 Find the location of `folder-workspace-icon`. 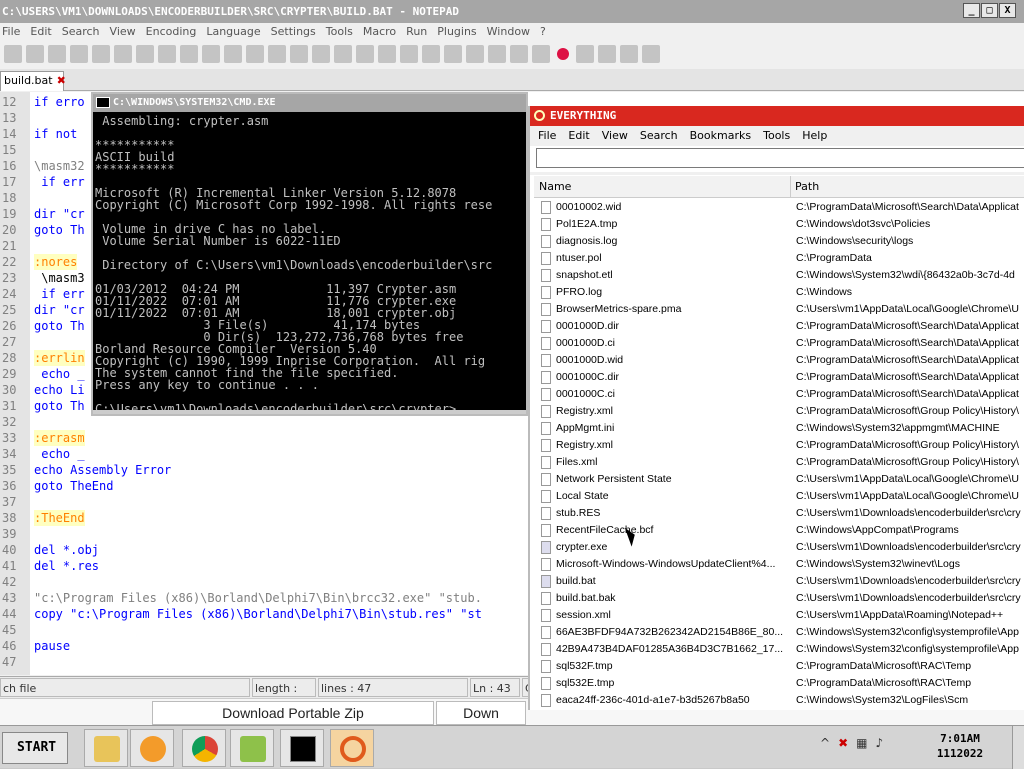

folder-workspace-icon is located at coordinates (519, 54).